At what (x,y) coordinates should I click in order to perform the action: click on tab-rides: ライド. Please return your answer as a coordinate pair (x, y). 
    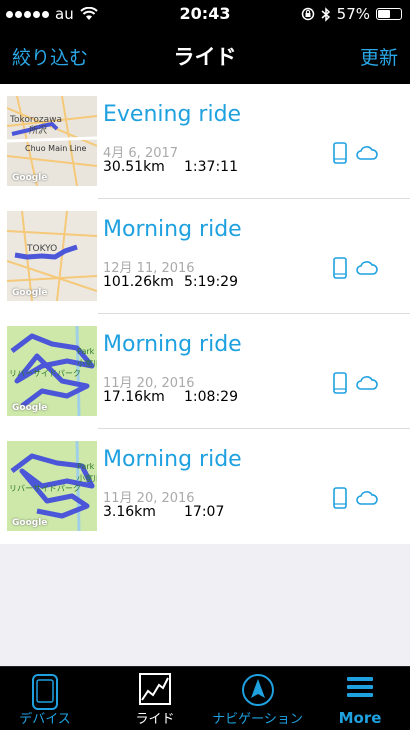
    Looking at the image, I should click on (155, 698).